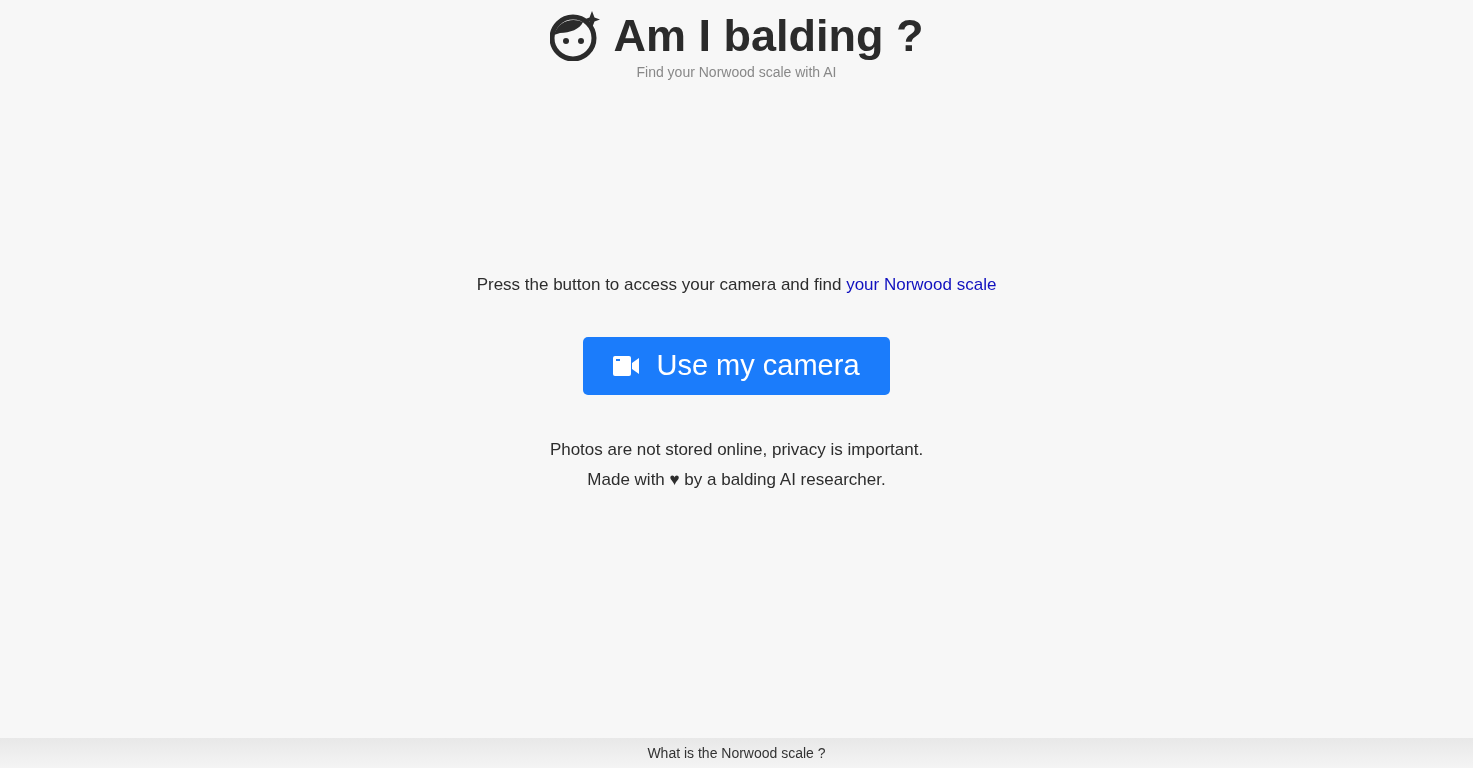  I want to click on page-title: Am I balding ?, so click(768, 36).